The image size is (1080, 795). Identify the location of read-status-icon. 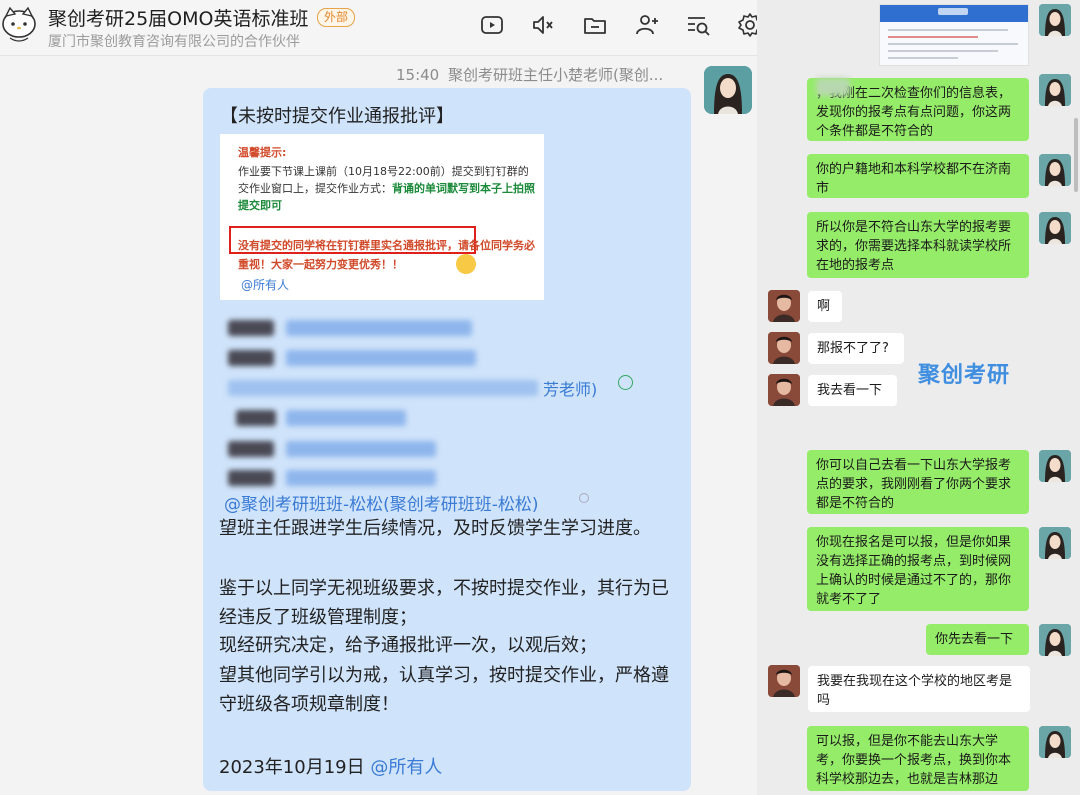
(584, 498).